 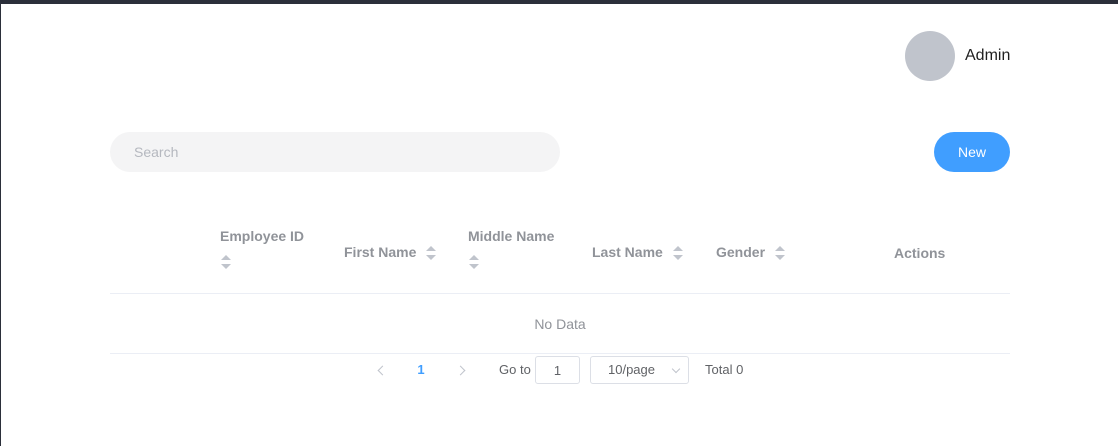 What do you see at coordinates (262, 248) in the screenshot?
I see `column-employee-id: Employee ID` at bounding box center [262, 248].